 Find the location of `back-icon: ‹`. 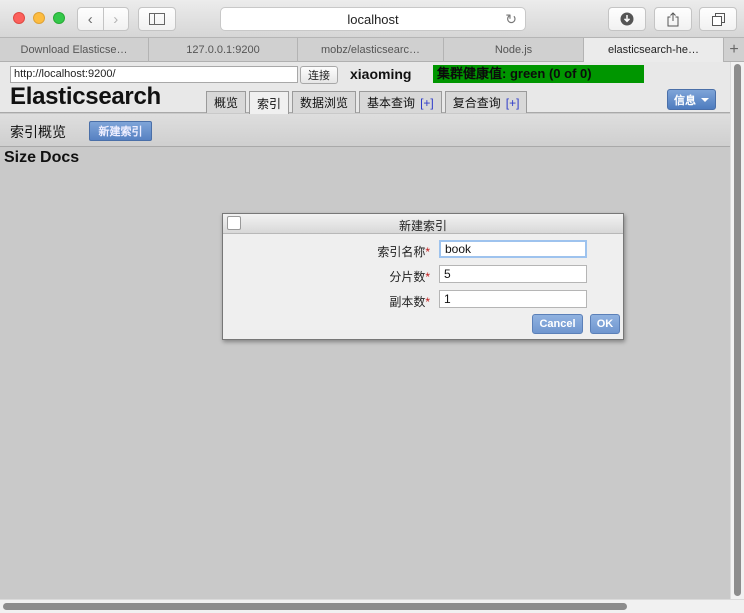

back-icon: ‹ is located at coordinates (90, 19).